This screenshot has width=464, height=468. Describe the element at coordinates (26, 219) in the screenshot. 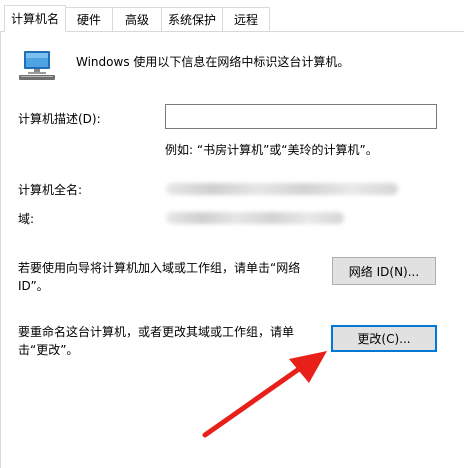

I see `domain-label: 域:` at that location.